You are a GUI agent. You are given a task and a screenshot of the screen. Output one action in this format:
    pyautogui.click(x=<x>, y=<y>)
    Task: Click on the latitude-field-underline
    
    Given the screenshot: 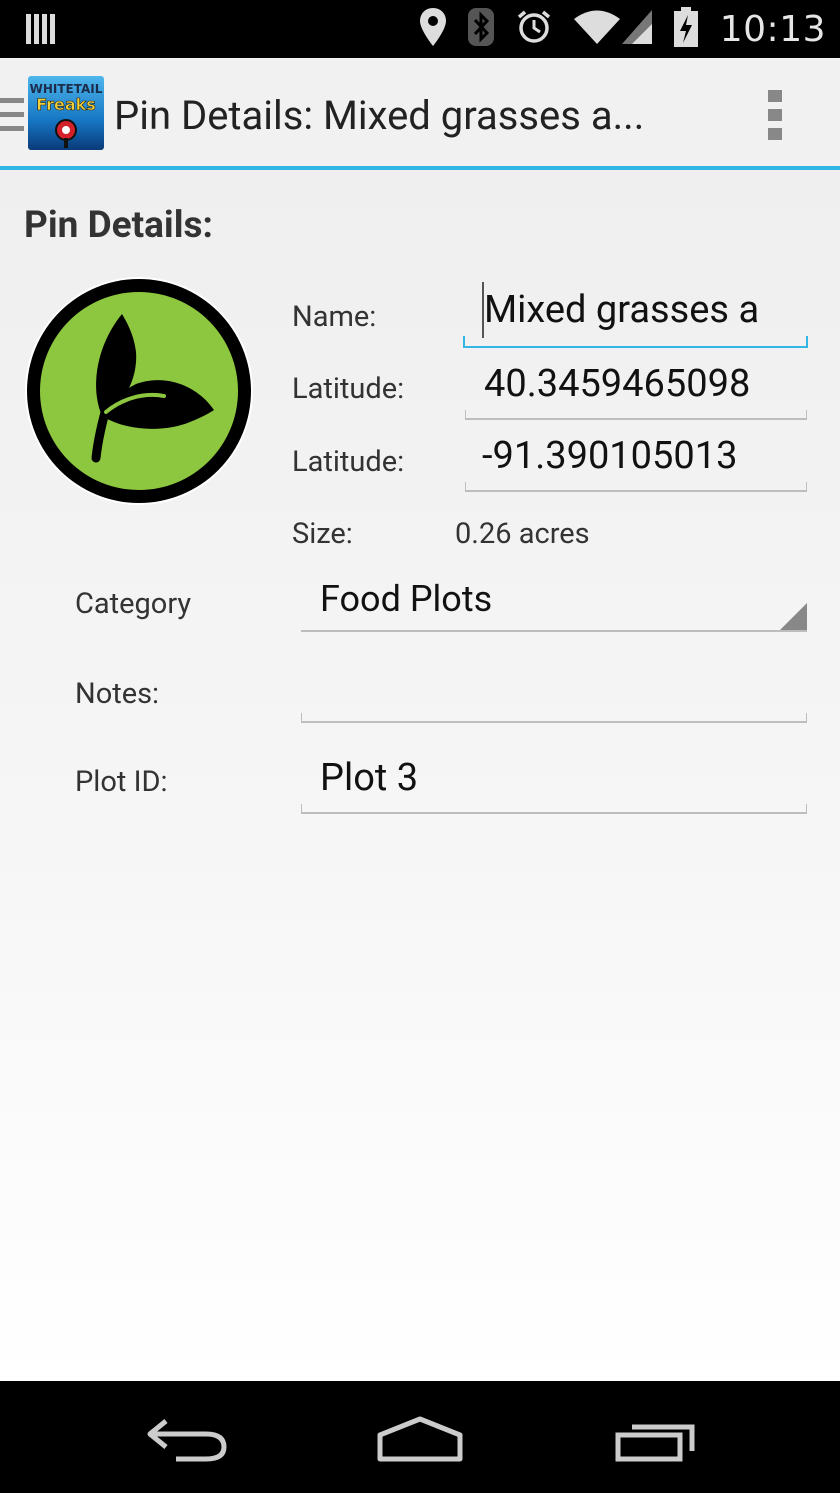 What is the action you would take?
    pyautogui.click(x=636, y=419)
    